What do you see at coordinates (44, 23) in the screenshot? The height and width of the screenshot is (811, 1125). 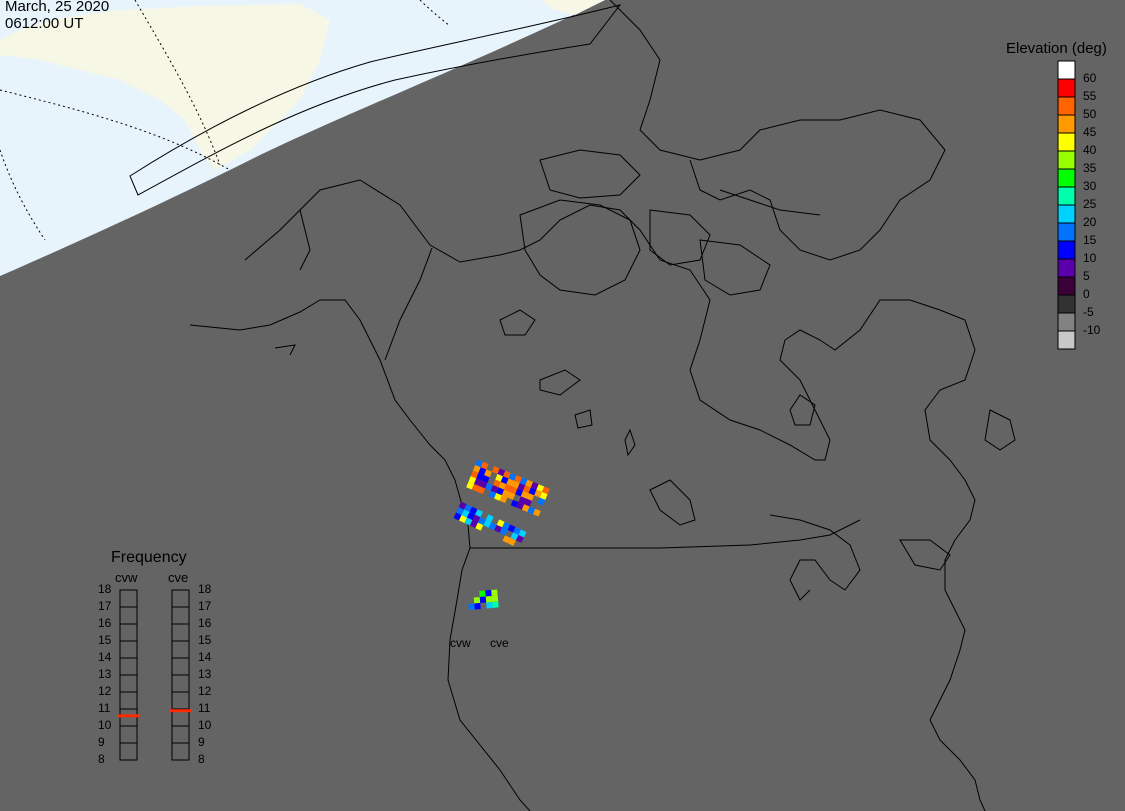 I see `time-label: 0612:00 UT` at bounding box center [44, 23].